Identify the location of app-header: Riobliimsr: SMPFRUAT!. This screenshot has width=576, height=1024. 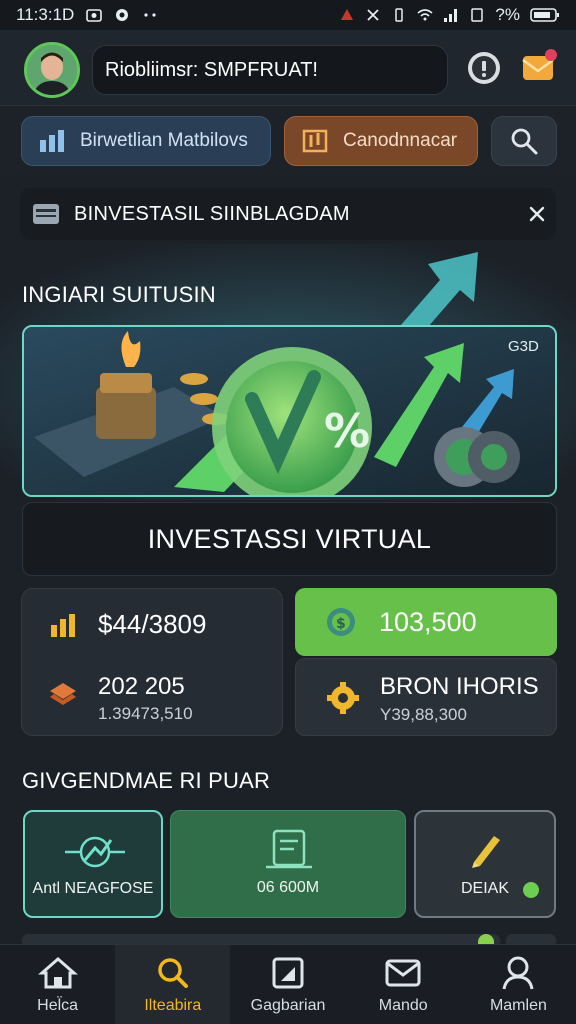
(288, 68).